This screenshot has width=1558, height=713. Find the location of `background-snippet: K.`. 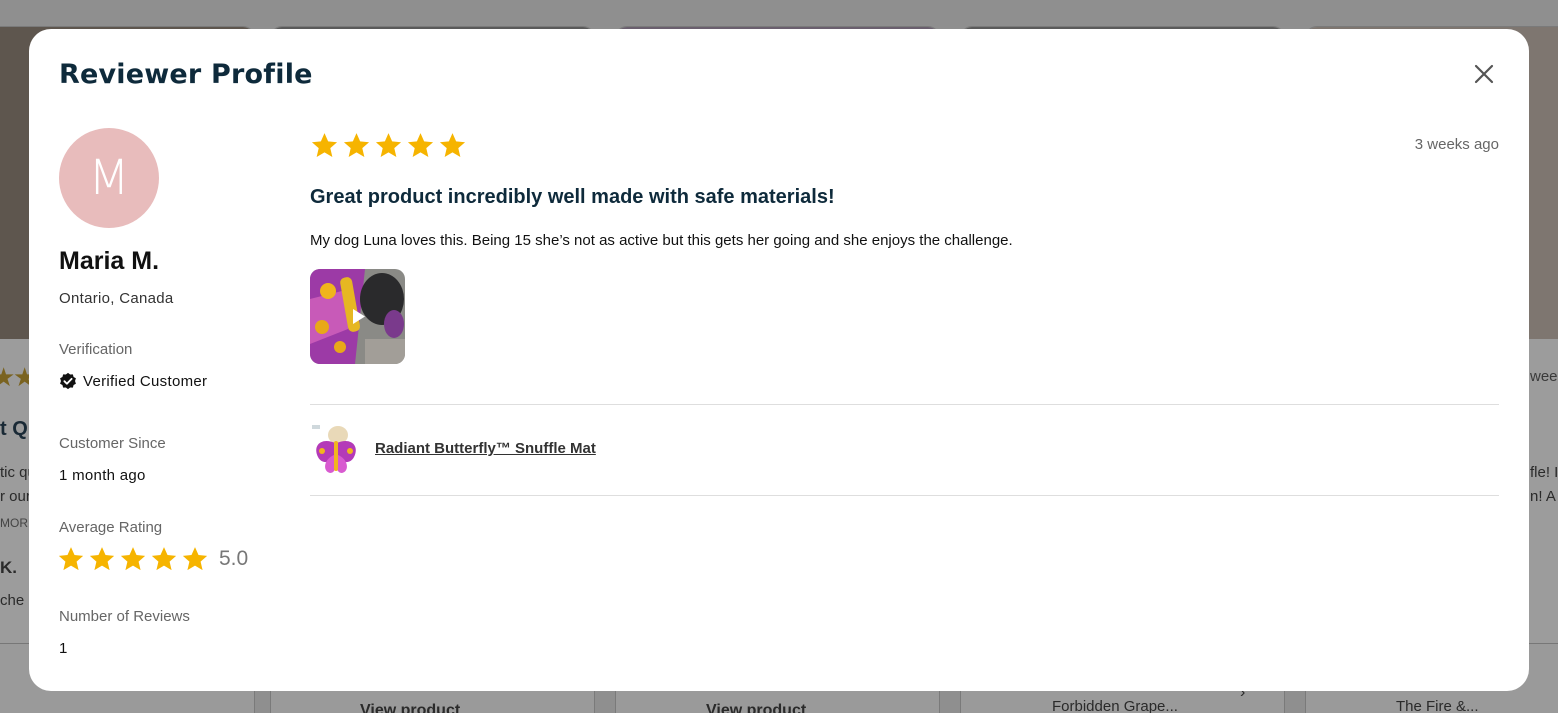

background-snippet: K. is located at coordinates (8, 567).